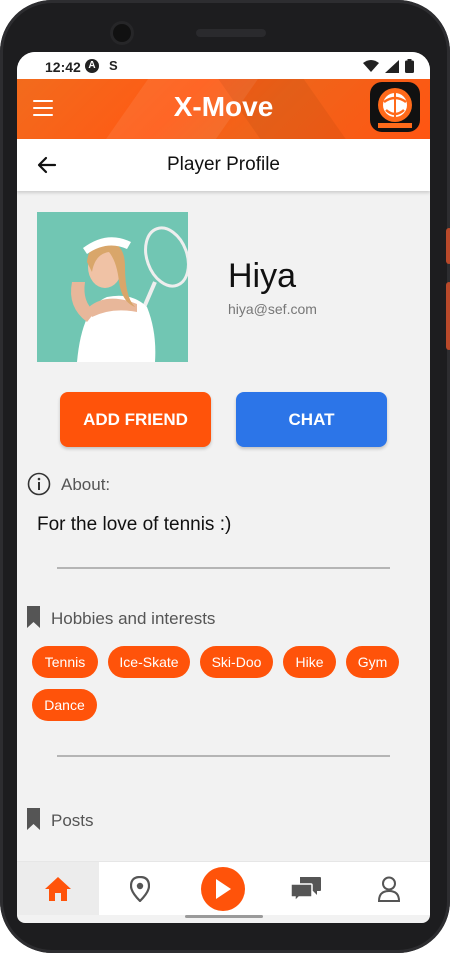  Describe the element at coordinates (135, 419) in the screenshot. I see `add-friend-button: ADD FRIEND` at that location.